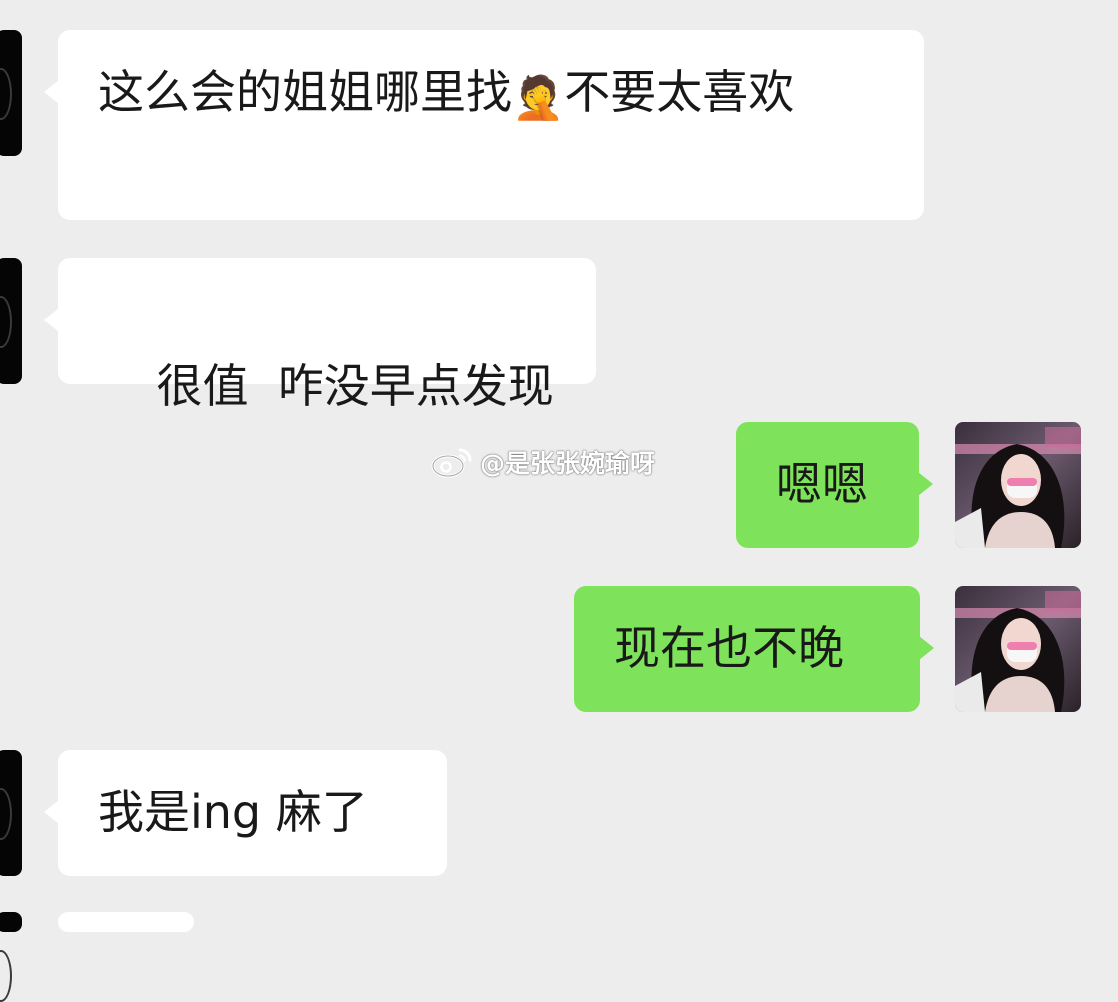 Image resolution: width=1118 pixels, height=1002 pixels. What do you see at coordinates (451, 463) in the screenshot?
I see `weibo-logo-icon` at bounding box center [451, 463].